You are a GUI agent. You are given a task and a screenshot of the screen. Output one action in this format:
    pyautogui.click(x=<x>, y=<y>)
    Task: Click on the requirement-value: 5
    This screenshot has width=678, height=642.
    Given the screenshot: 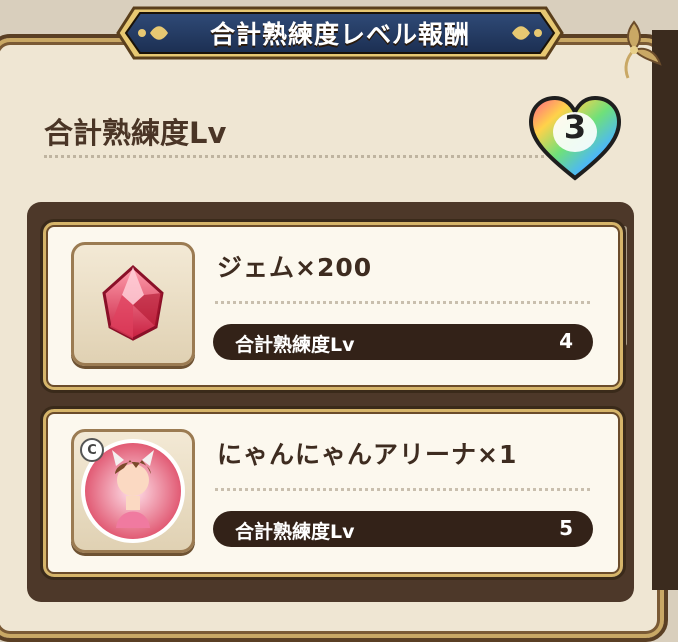 What is the action you would take?
    pyautogui.click(x=566, y=528)
    